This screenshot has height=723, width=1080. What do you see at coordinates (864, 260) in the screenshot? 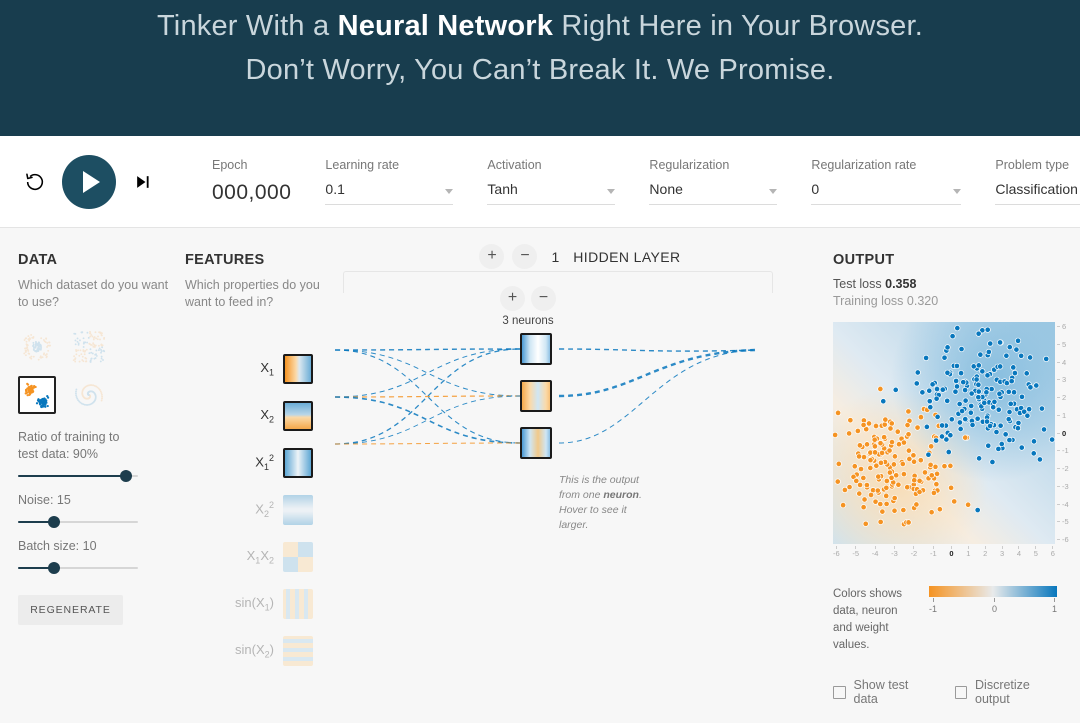
I see `output-panel-title: OUTPUT` at bounding box center [864, 260].